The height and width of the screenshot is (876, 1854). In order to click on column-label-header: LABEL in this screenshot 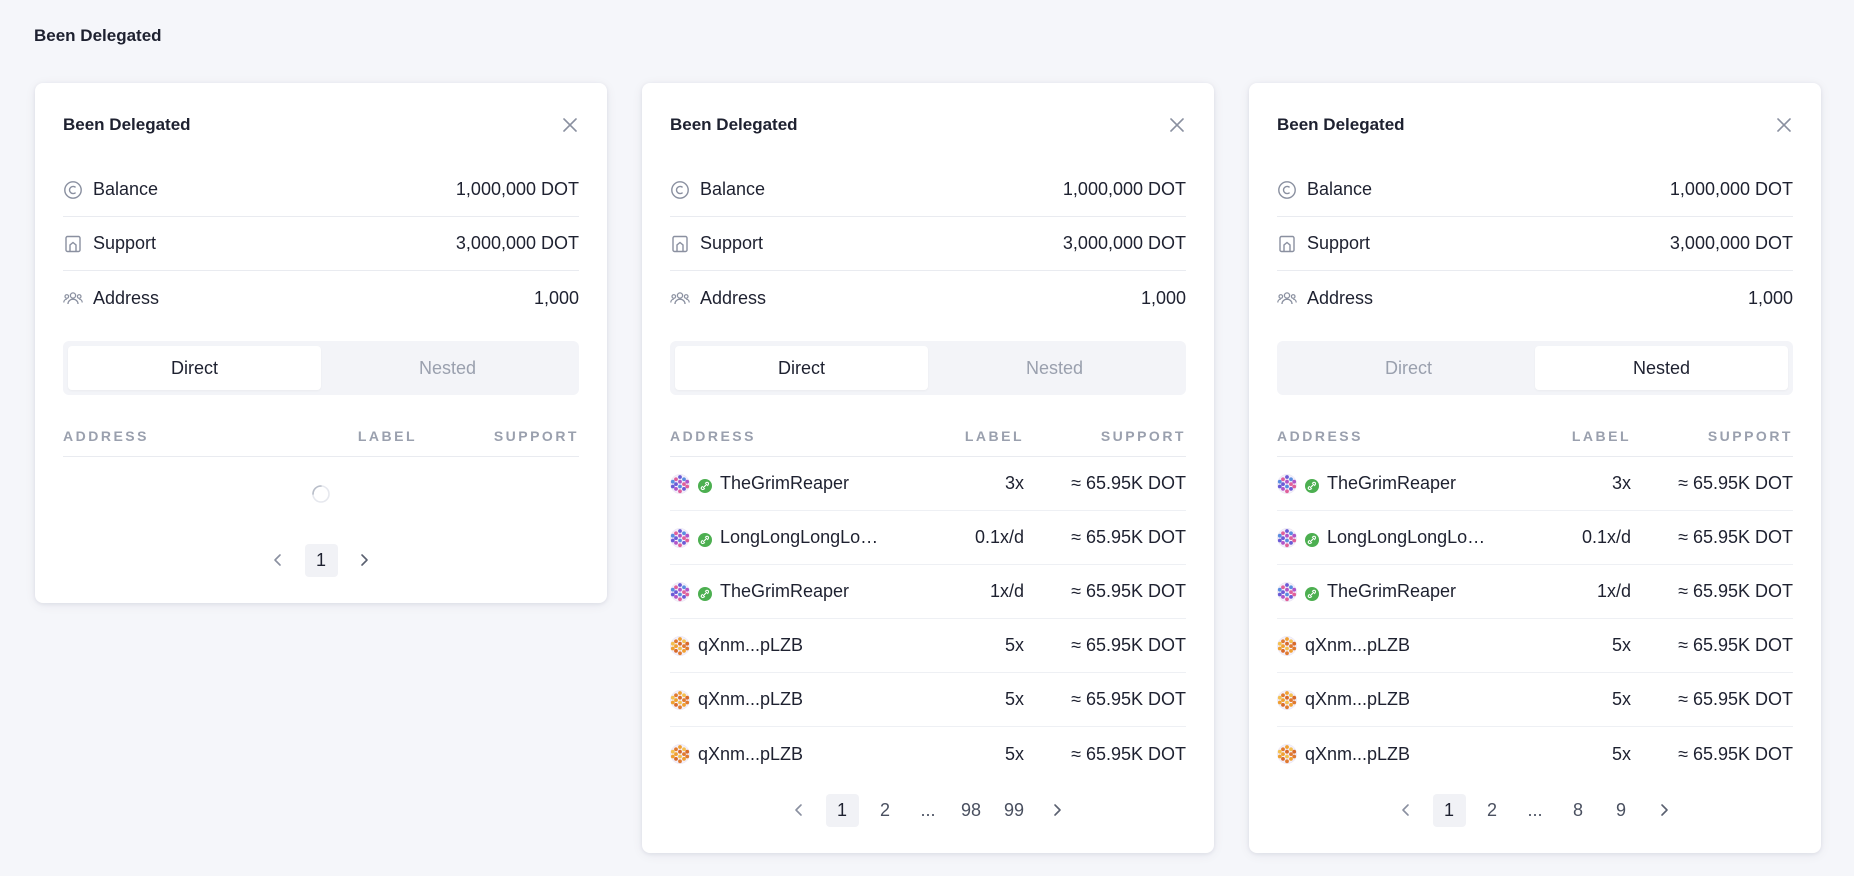, I will do `click(994, 435)`.